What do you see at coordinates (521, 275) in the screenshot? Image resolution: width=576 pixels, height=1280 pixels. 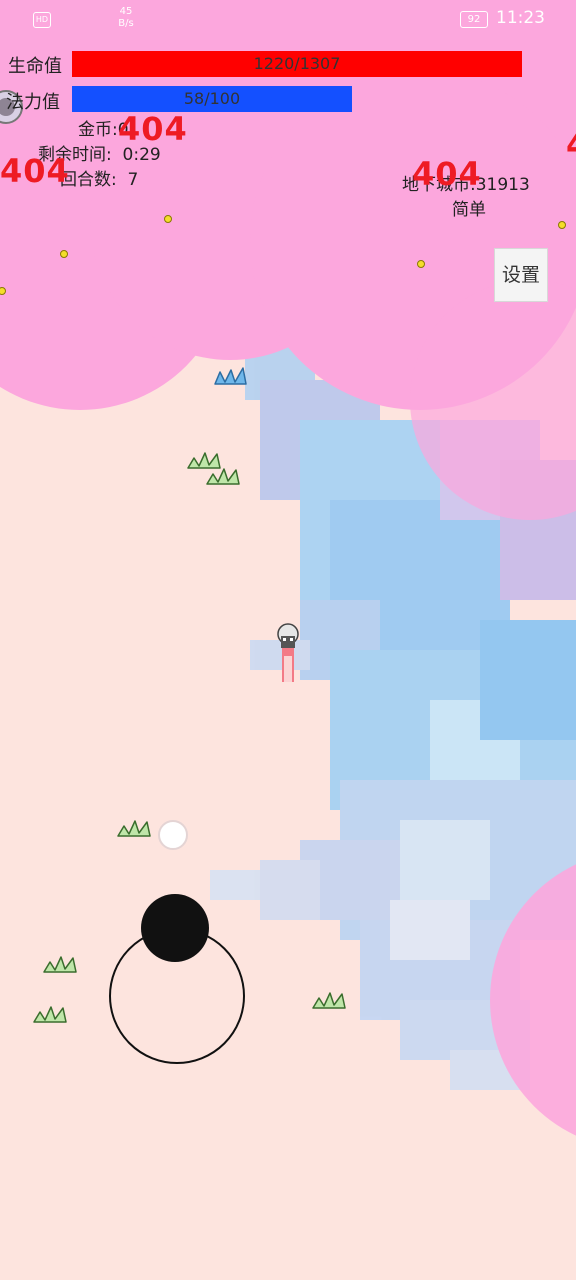 I see `settings-button: 设置` at bounding box center [521, 275].